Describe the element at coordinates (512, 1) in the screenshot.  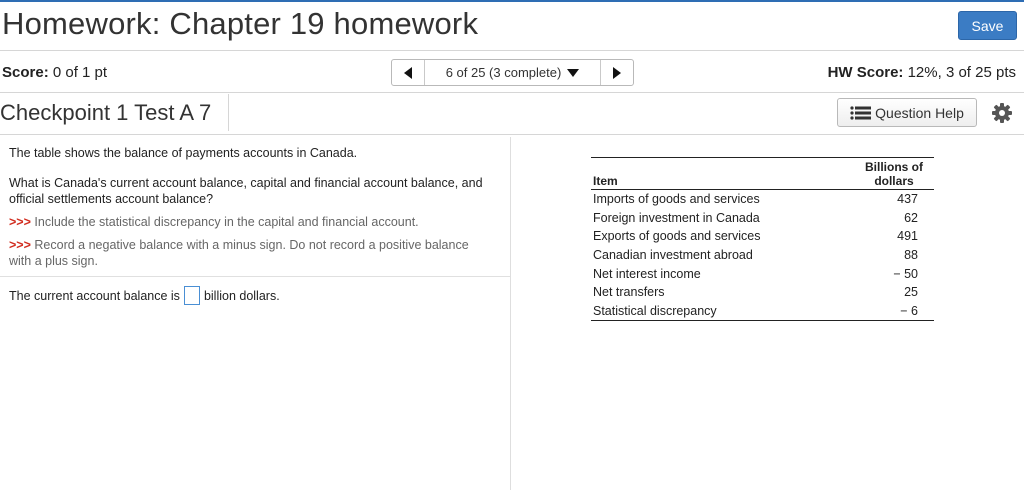
I see `top-accent-bar` at that location.